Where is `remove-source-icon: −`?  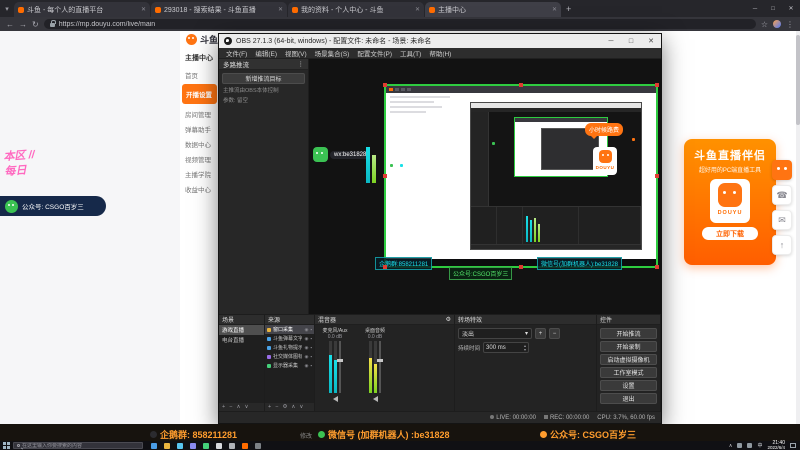 remove-source-icon: − is located at coordinates (276, 407).